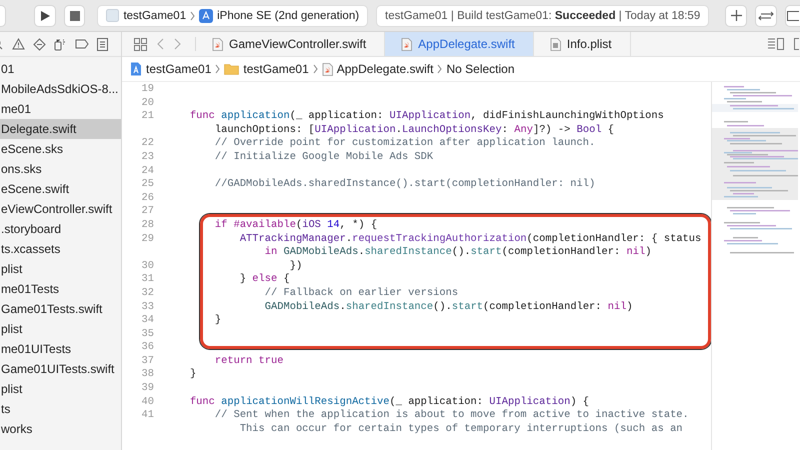 The width and height of the screenshot is (800, 450). I want to click on diamond-icon, so click(39, 44).